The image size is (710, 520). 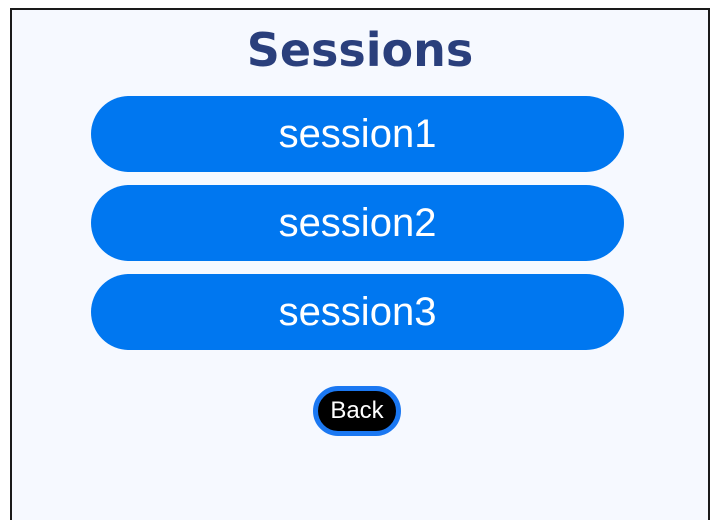 I want to click on page-title: Sessions, so click(x=360, y=50).